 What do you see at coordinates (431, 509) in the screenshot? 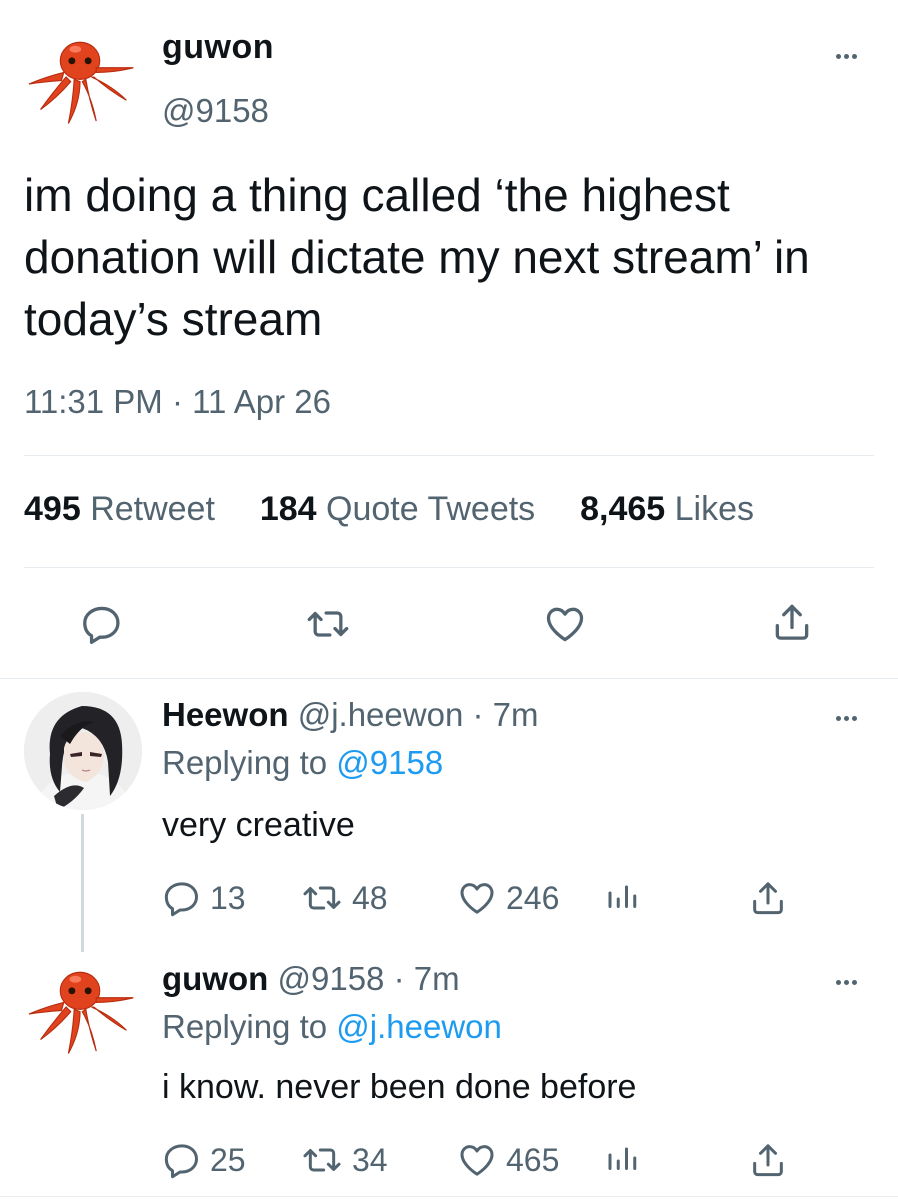
I see `quotes-label: Quote Tweets` at bounding box center [431, 509].